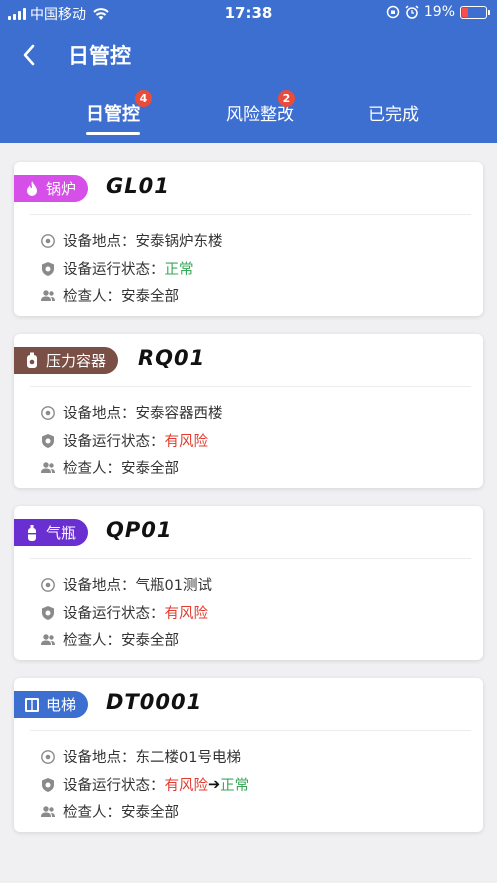  Describe the element at coordinates (113, 114) in the screenshot. I see `tab-label: 日管控` at that location.